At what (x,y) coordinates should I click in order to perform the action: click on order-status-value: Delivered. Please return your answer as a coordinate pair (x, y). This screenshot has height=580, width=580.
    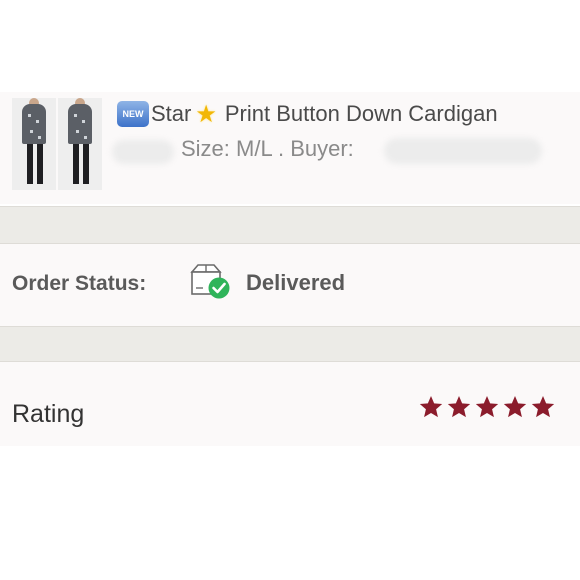
    Looking at the image, I should click on (296, 282).